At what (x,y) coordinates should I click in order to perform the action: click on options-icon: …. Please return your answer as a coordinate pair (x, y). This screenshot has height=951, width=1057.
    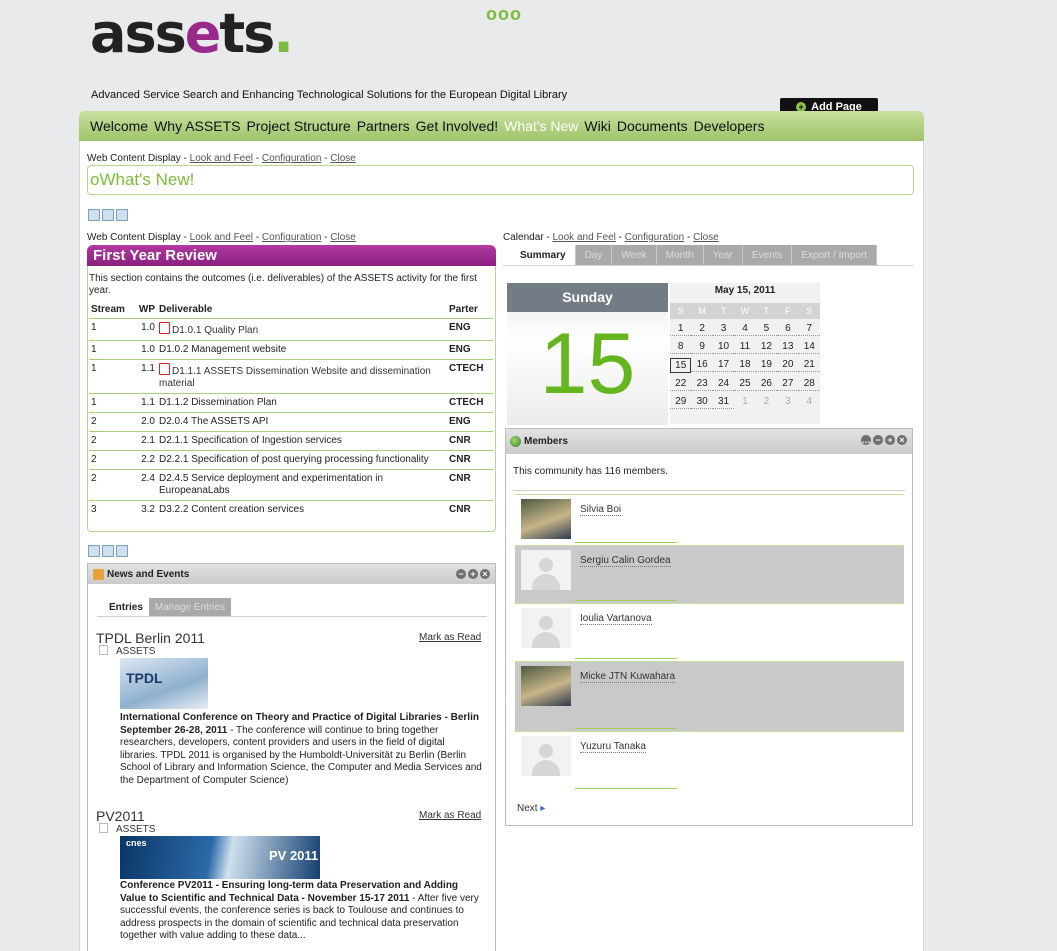
    Looking at the image, I should click on (866, 440).